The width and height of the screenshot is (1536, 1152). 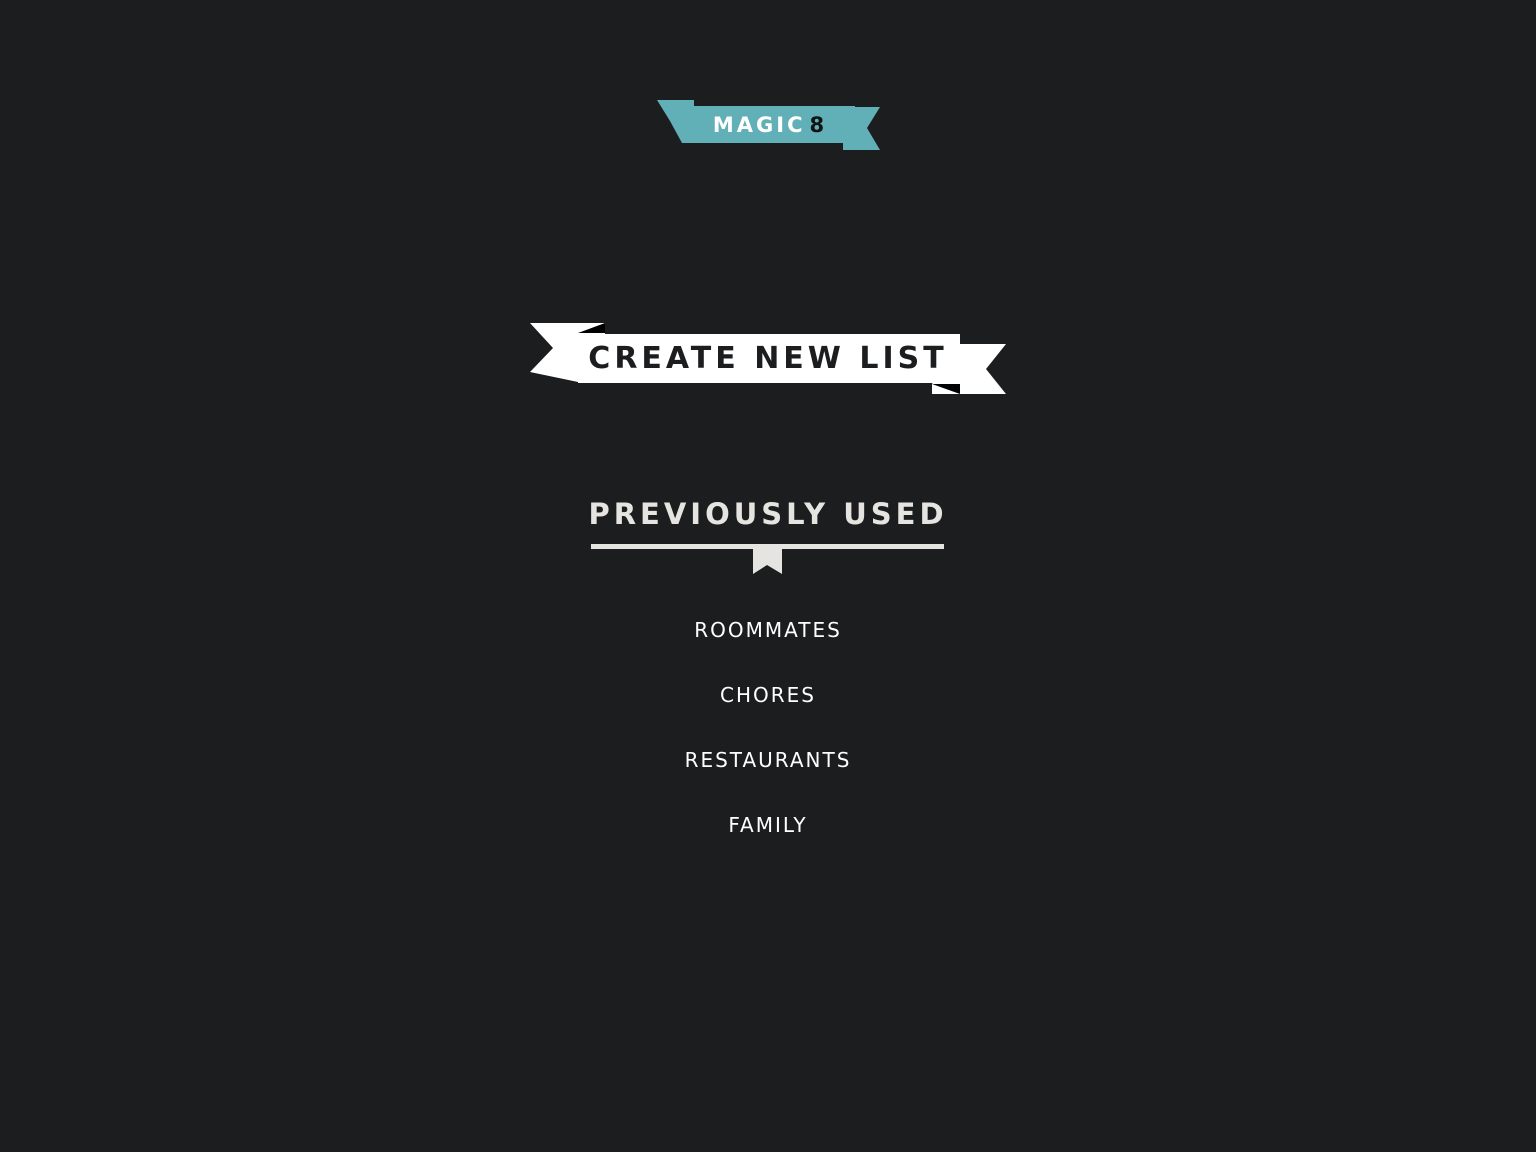 What do you see at coordinates (759, 125) in the screenshot?
I see `logo-word: MAGIC` at bounding box center [759, 125].